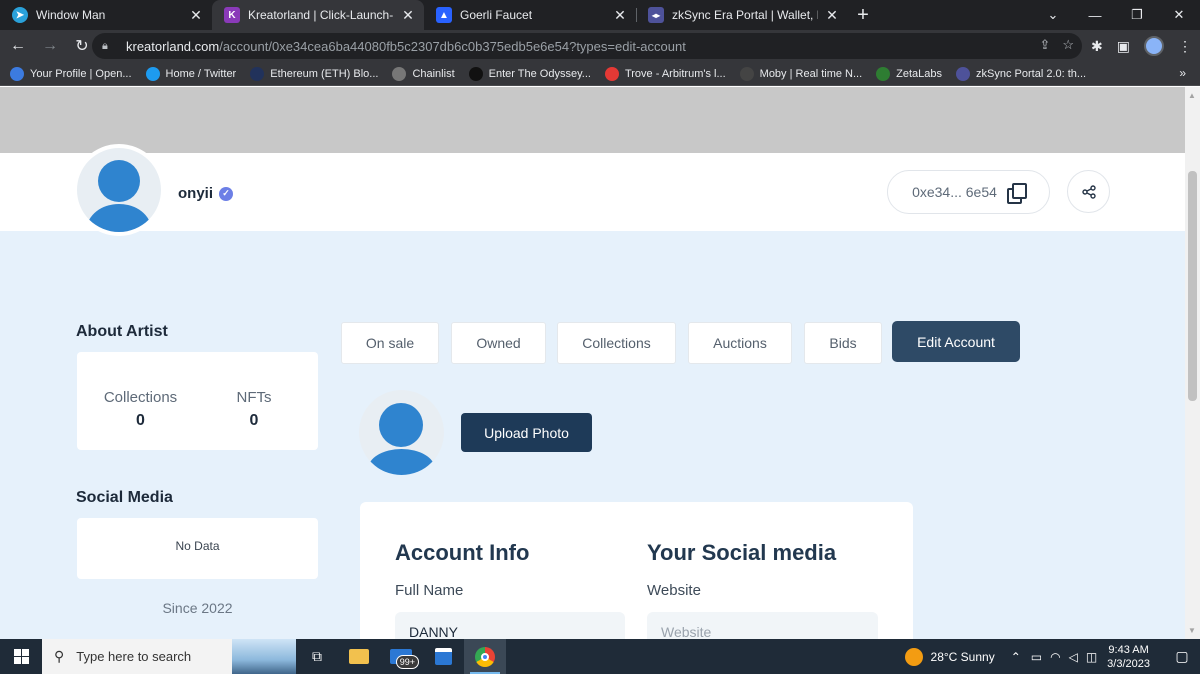 The height and width of the screenshot is (674, 1200). What do you see at coordinates (1182, 73) in the screenshot?
I see `chevron-right-icon: »` at bounding box center [1182, 73].